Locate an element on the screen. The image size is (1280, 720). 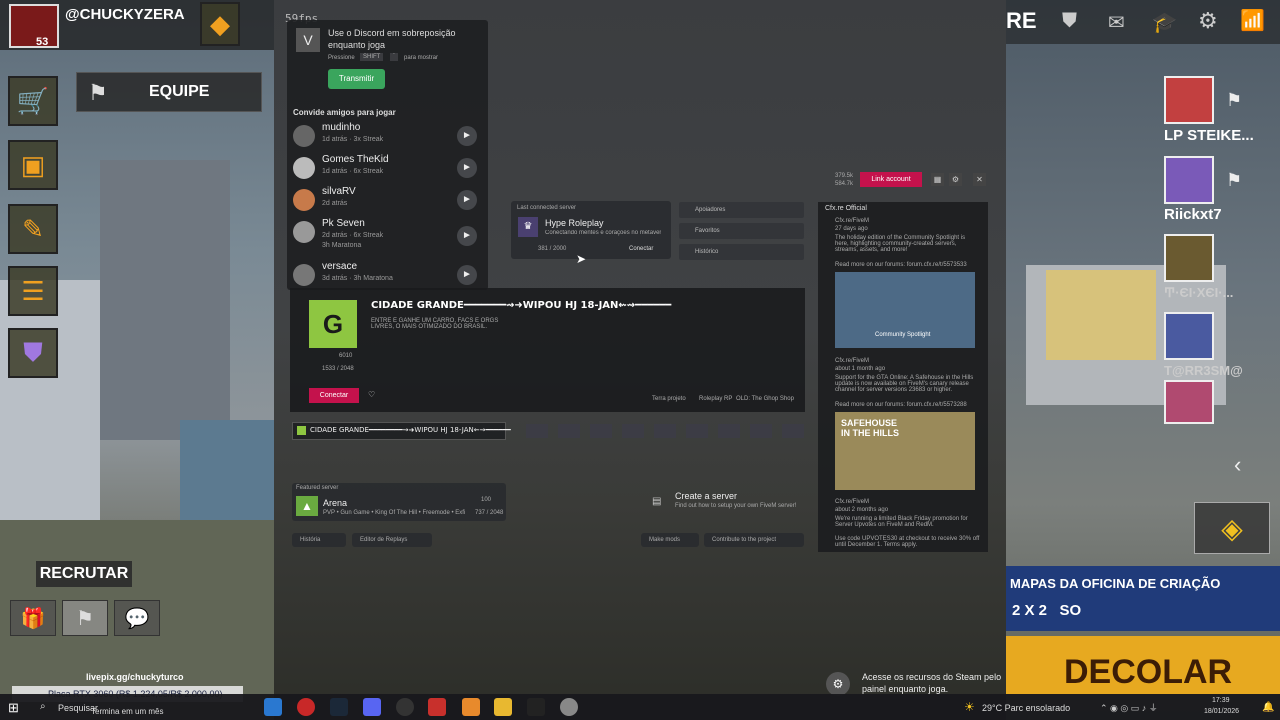
tray-icons: ⌃ ◉ ◎ ▭ ♪ ⏚ is located at coordinates (1129, 707).